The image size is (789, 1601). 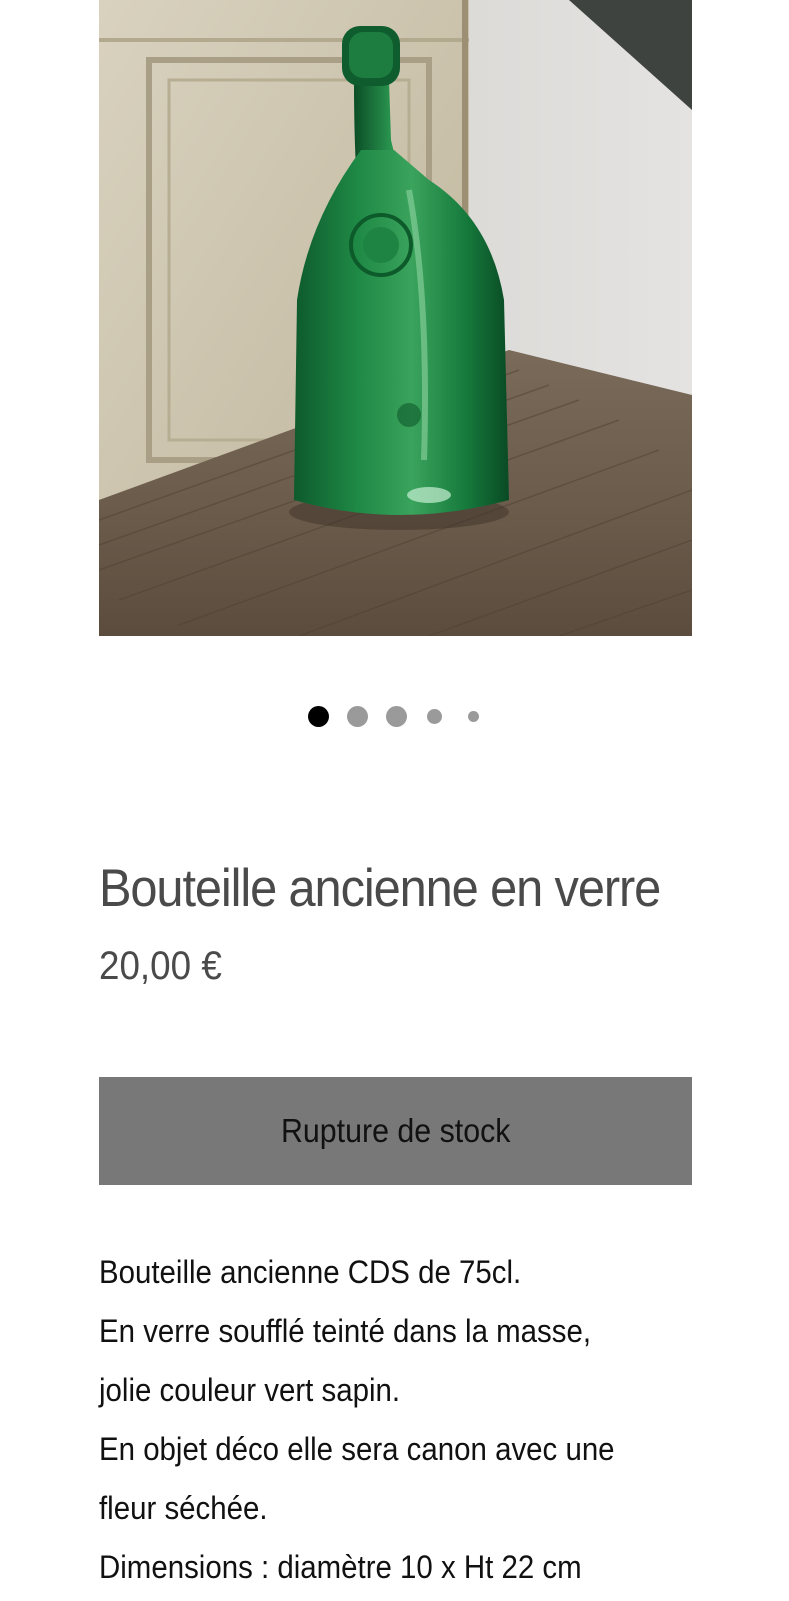 I want to click on product-title: Bouteille ancienne en verre, so click(x=380, y=888).